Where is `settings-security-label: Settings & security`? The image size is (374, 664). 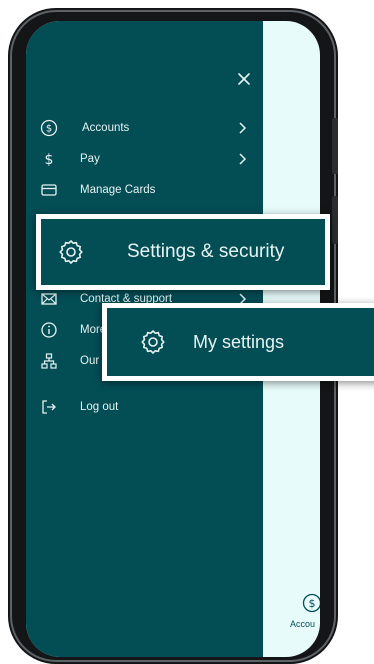
settings-security-label: Settings & security is located at coordinates (206, 251).